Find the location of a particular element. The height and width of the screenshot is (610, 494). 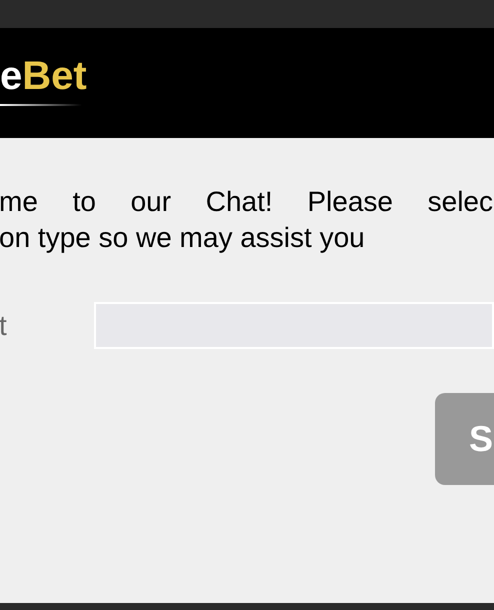

logo: eBet is located at coordinates (43, 81).